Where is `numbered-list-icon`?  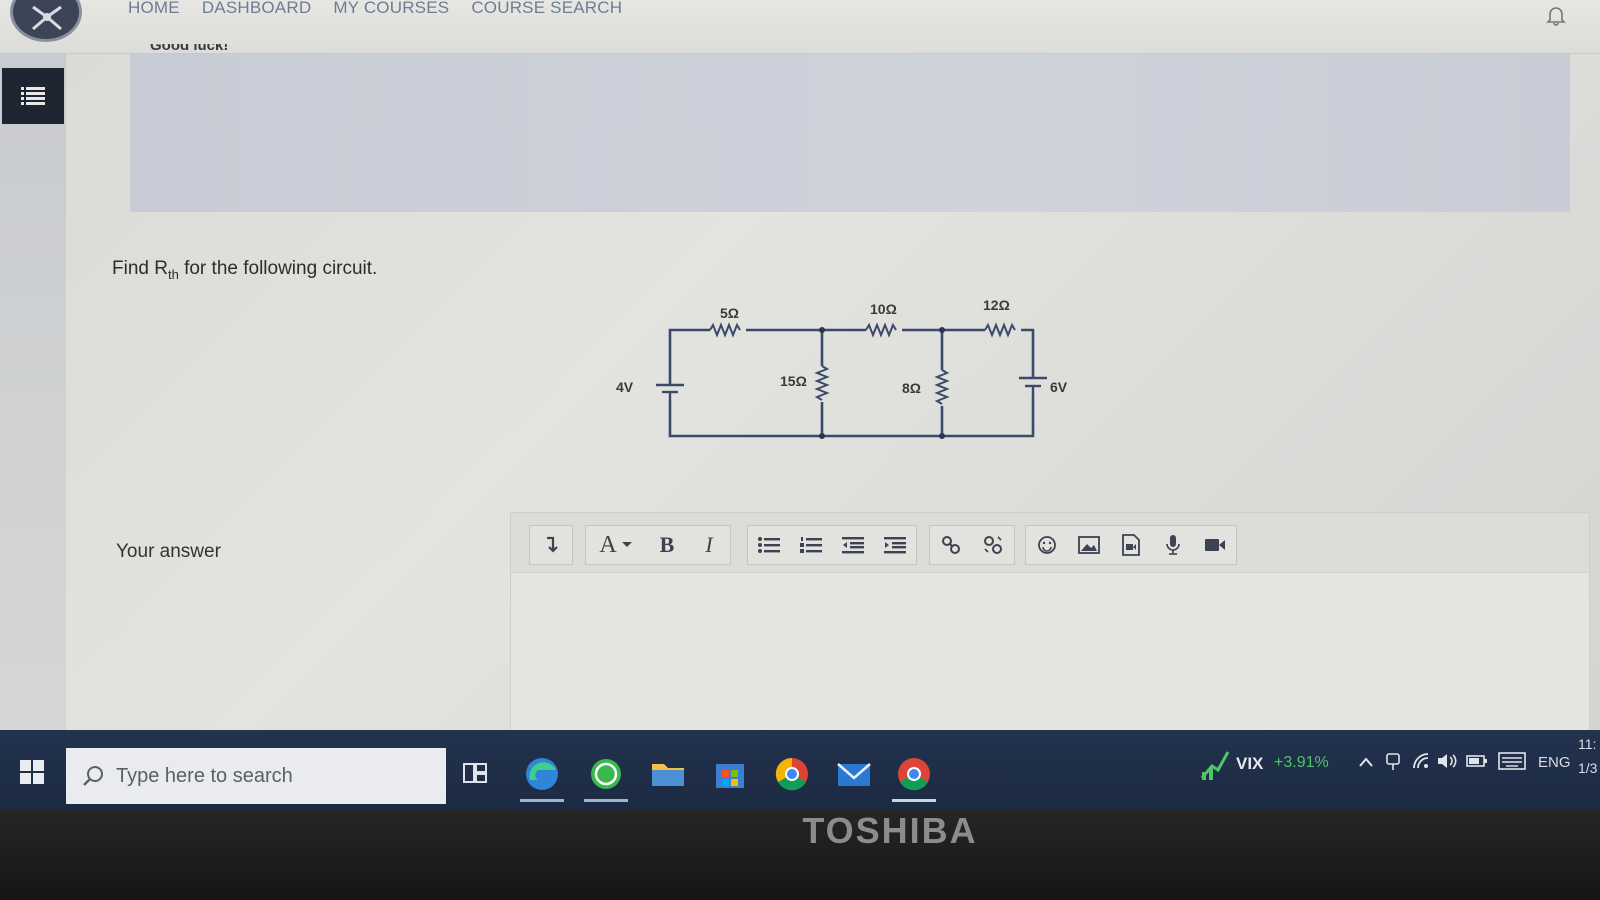
numbered-list-icon is located at coordinates (811, 545).